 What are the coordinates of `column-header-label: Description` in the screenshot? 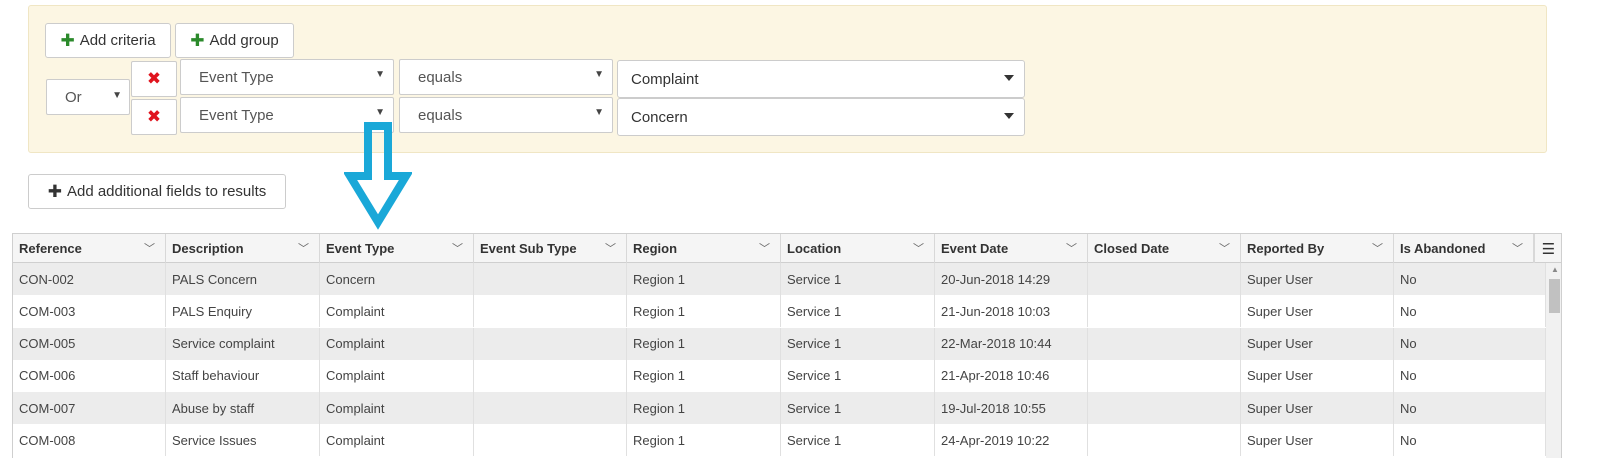 It's located at (208, 248).